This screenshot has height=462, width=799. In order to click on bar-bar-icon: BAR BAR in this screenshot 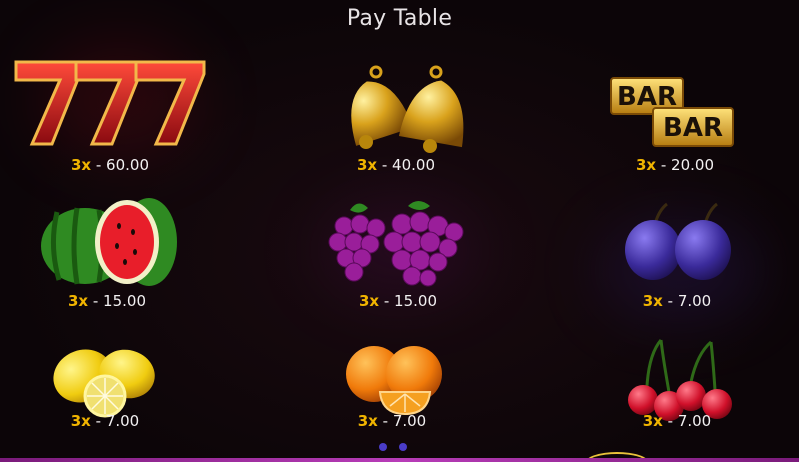, I will do `click(672, 112)`.